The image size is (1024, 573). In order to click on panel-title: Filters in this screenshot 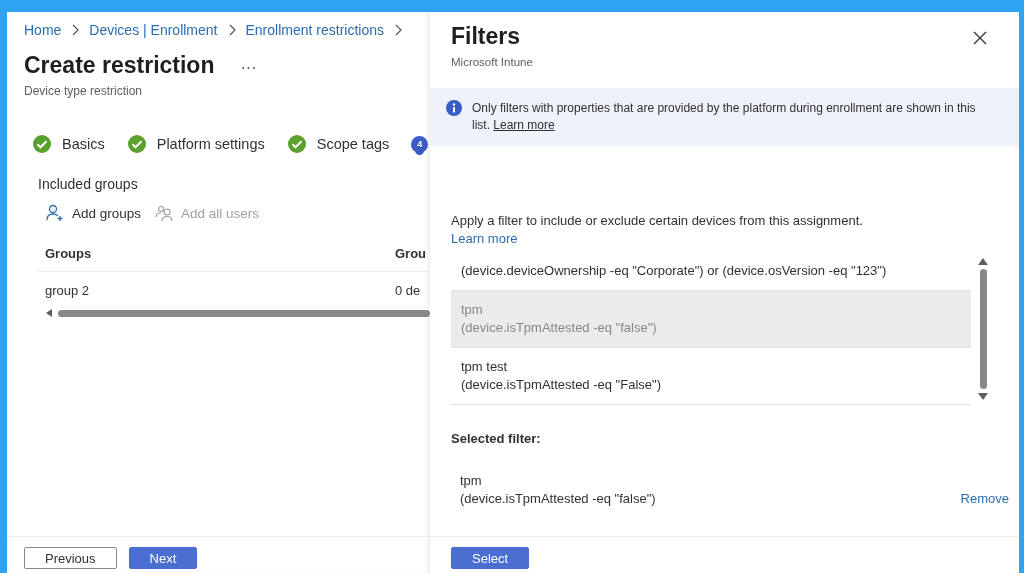, I will do `click(486, 36)`.